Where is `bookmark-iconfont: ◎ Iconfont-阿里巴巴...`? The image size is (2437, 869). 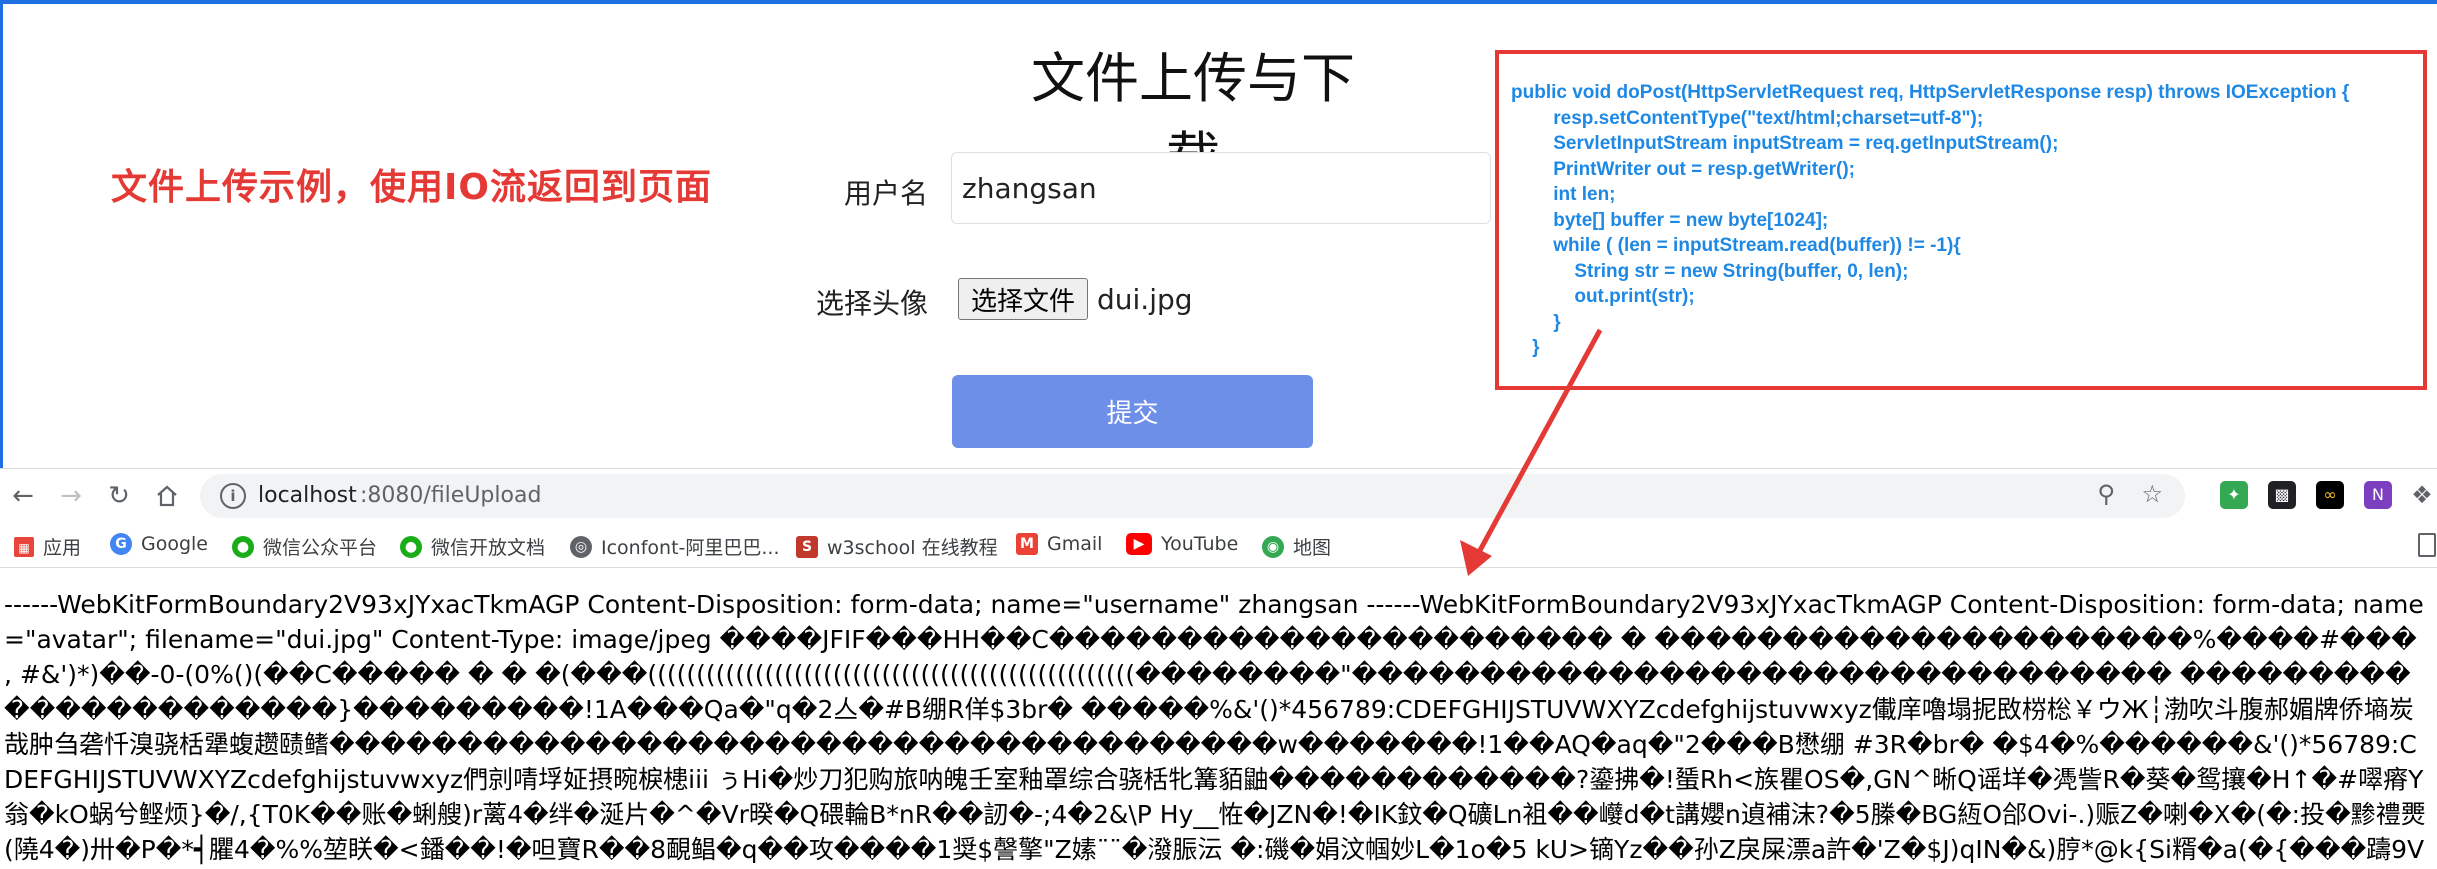
bookmark-iconfont: ◎ Iconfont-阿里巴巴... is located at coordinates (675, 546).